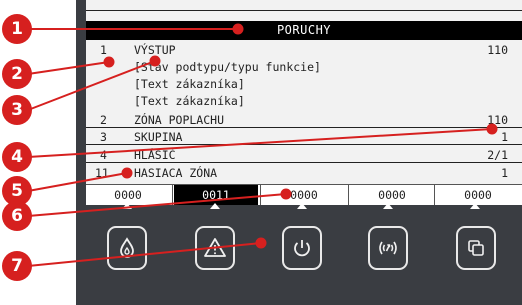 The width and height of the screenshot is (522, 305). I want to click on callout-7: 7, so click(17, 266).